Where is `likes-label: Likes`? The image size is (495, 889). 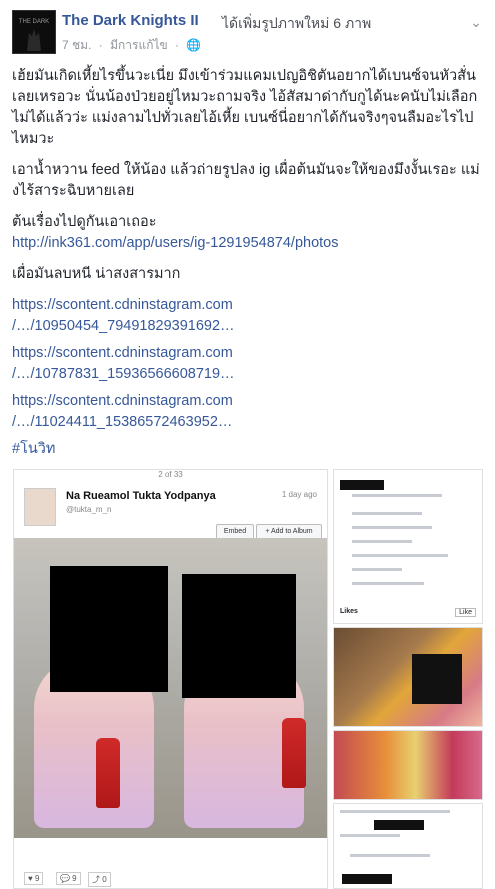 likes-label: Likes is located at coordinates (349, 611).